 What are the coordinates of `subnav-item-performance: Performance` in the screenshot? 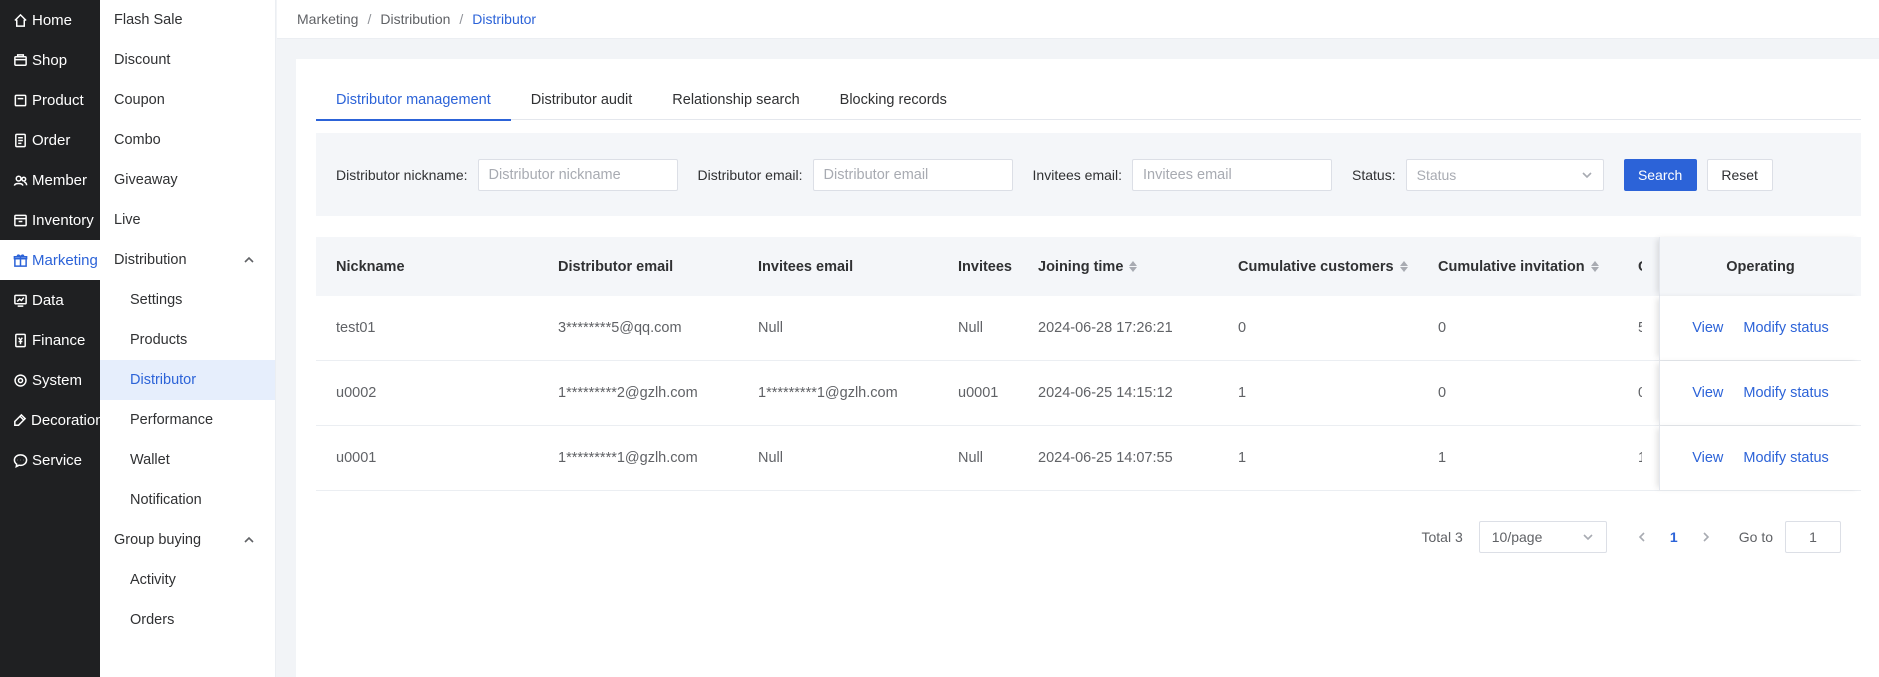 It's located at (187, 420).